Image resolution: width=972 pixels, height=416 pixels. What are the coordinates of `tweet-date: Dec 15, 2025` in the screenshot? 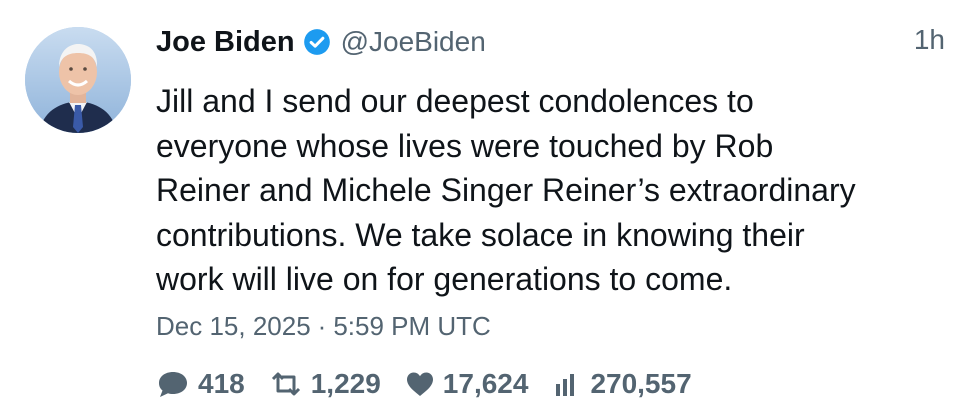 It's located at (233, 326).